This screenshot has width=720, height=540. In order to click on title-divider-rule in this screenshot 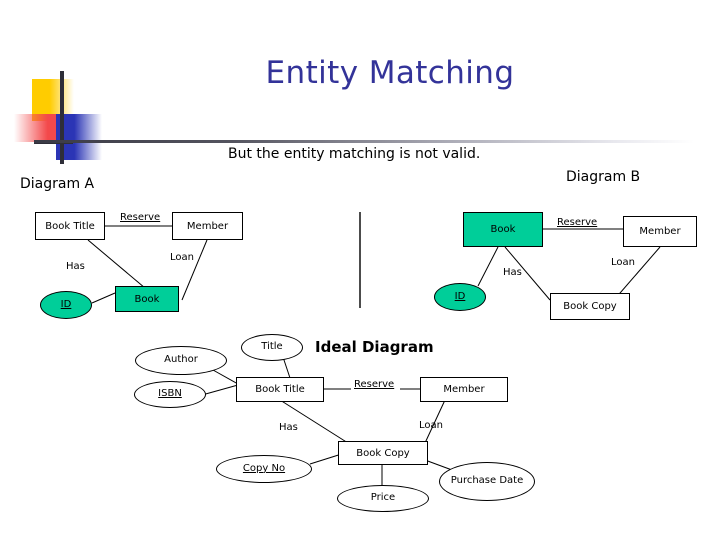, I will do `click(364, 141)`.